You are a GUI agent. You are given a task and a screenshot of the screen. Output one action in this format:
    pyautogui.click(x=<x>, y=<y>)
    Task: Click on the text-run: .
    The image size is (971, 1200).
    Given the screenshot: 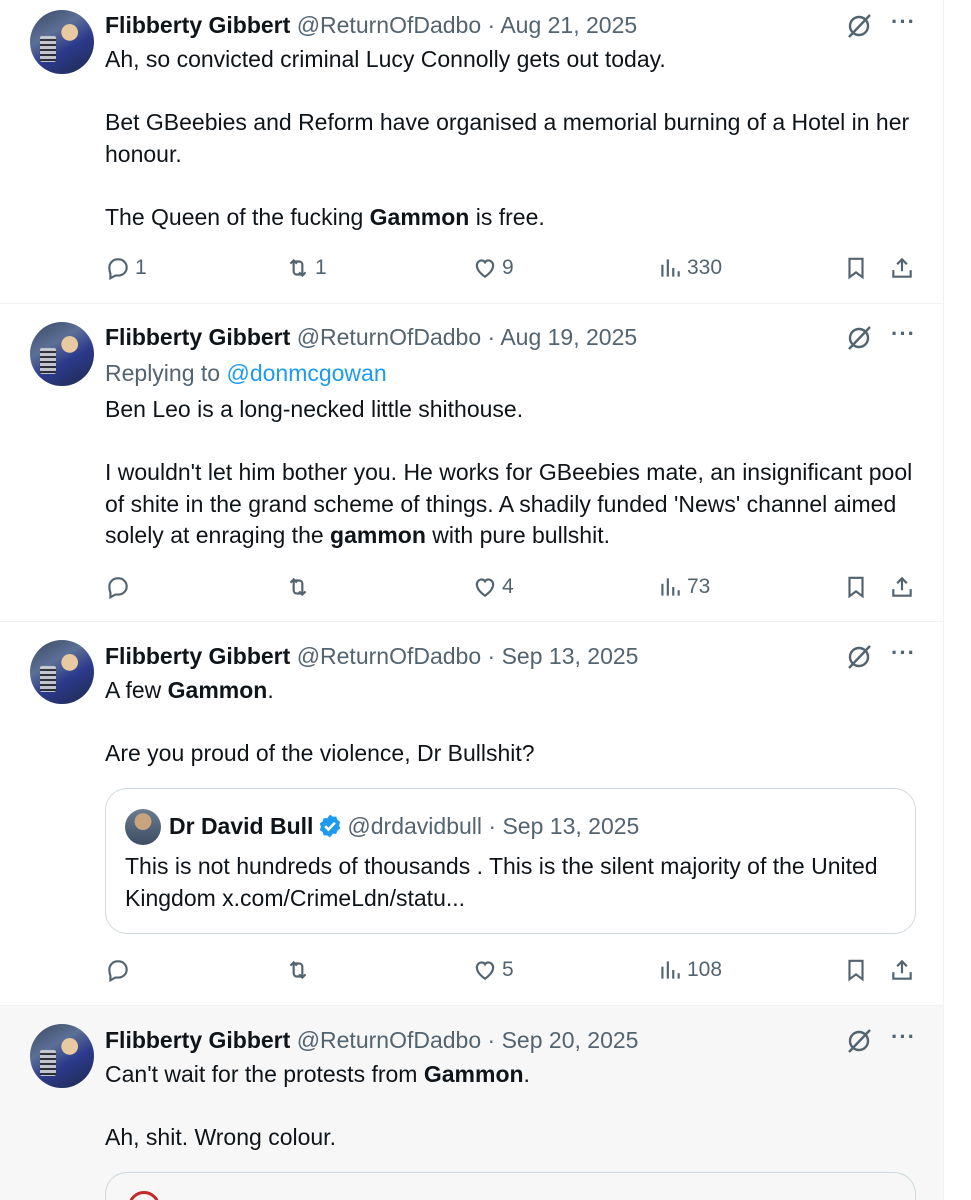 What is the action you would take?
    pyautogui.click(x=270, y=690)
    